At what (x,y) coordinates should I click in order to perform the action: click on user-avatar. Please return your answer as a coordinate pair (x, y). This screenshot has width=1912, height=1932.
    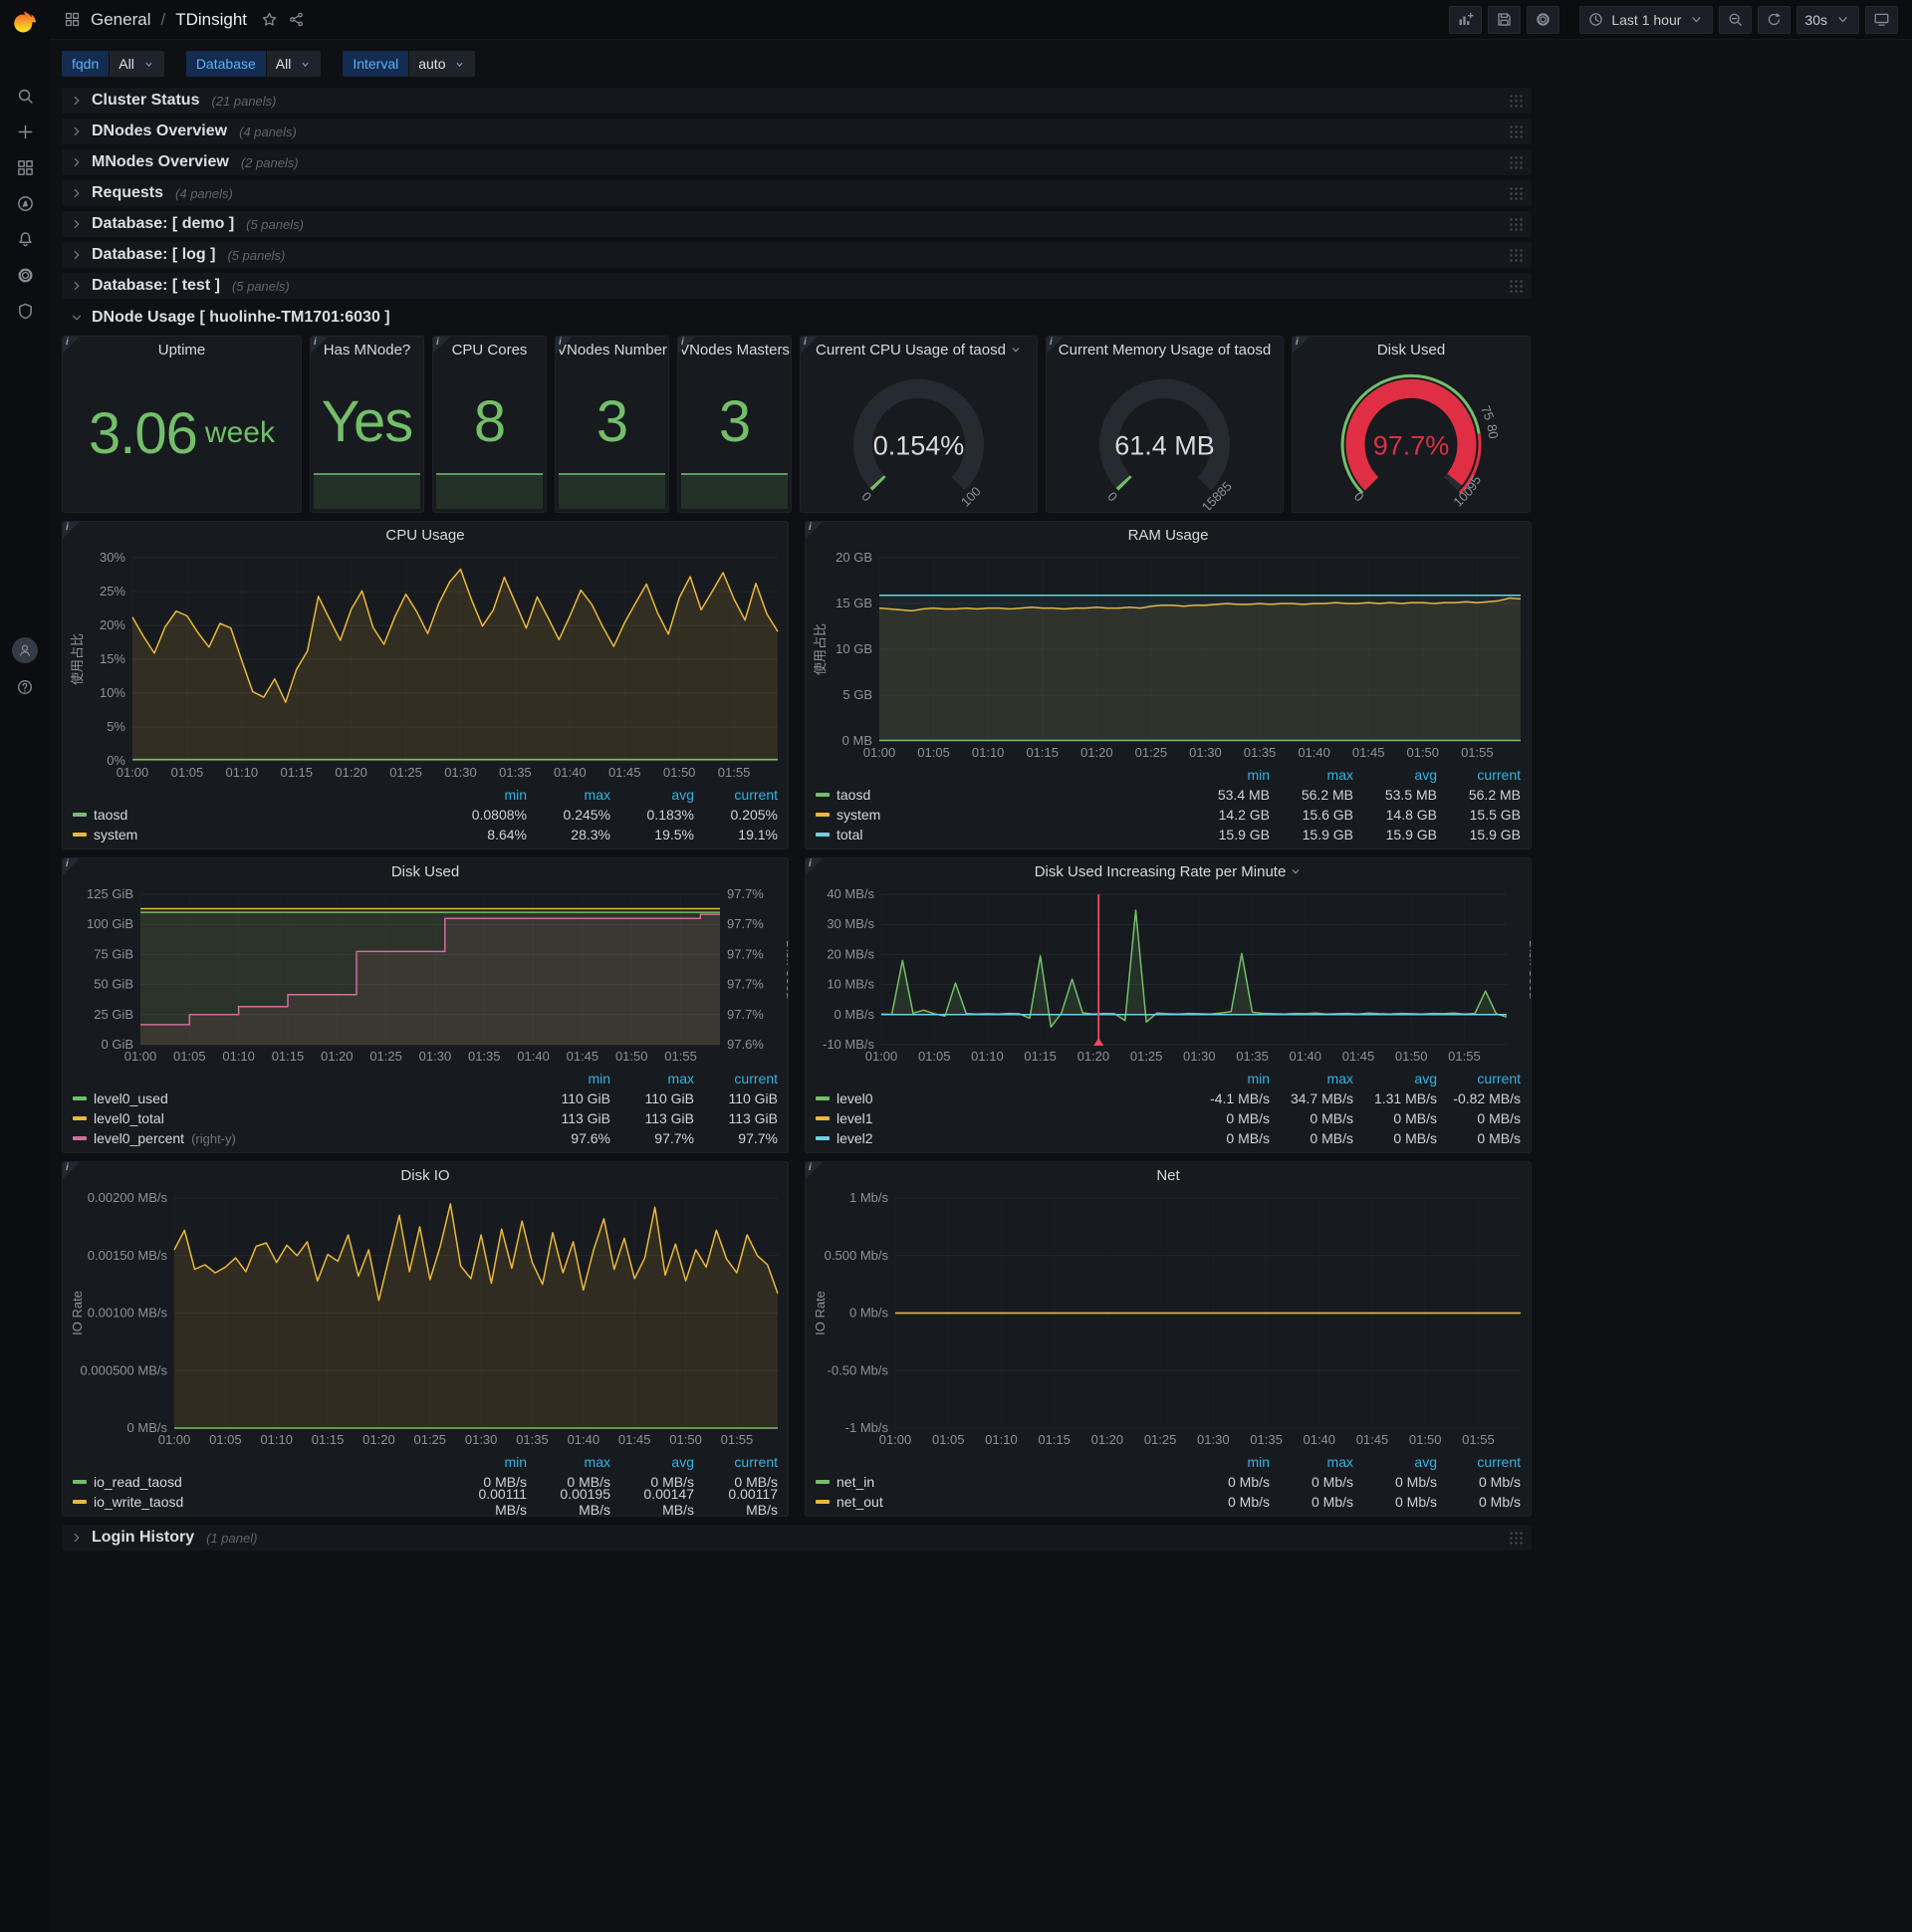
    Looking at the image, I should click on (25, 650).